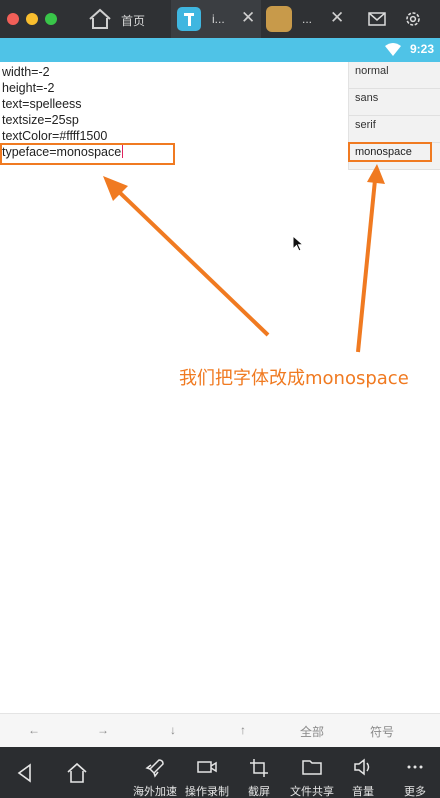  I want to click on screenshot-label: 截屏, so click(259, 792).